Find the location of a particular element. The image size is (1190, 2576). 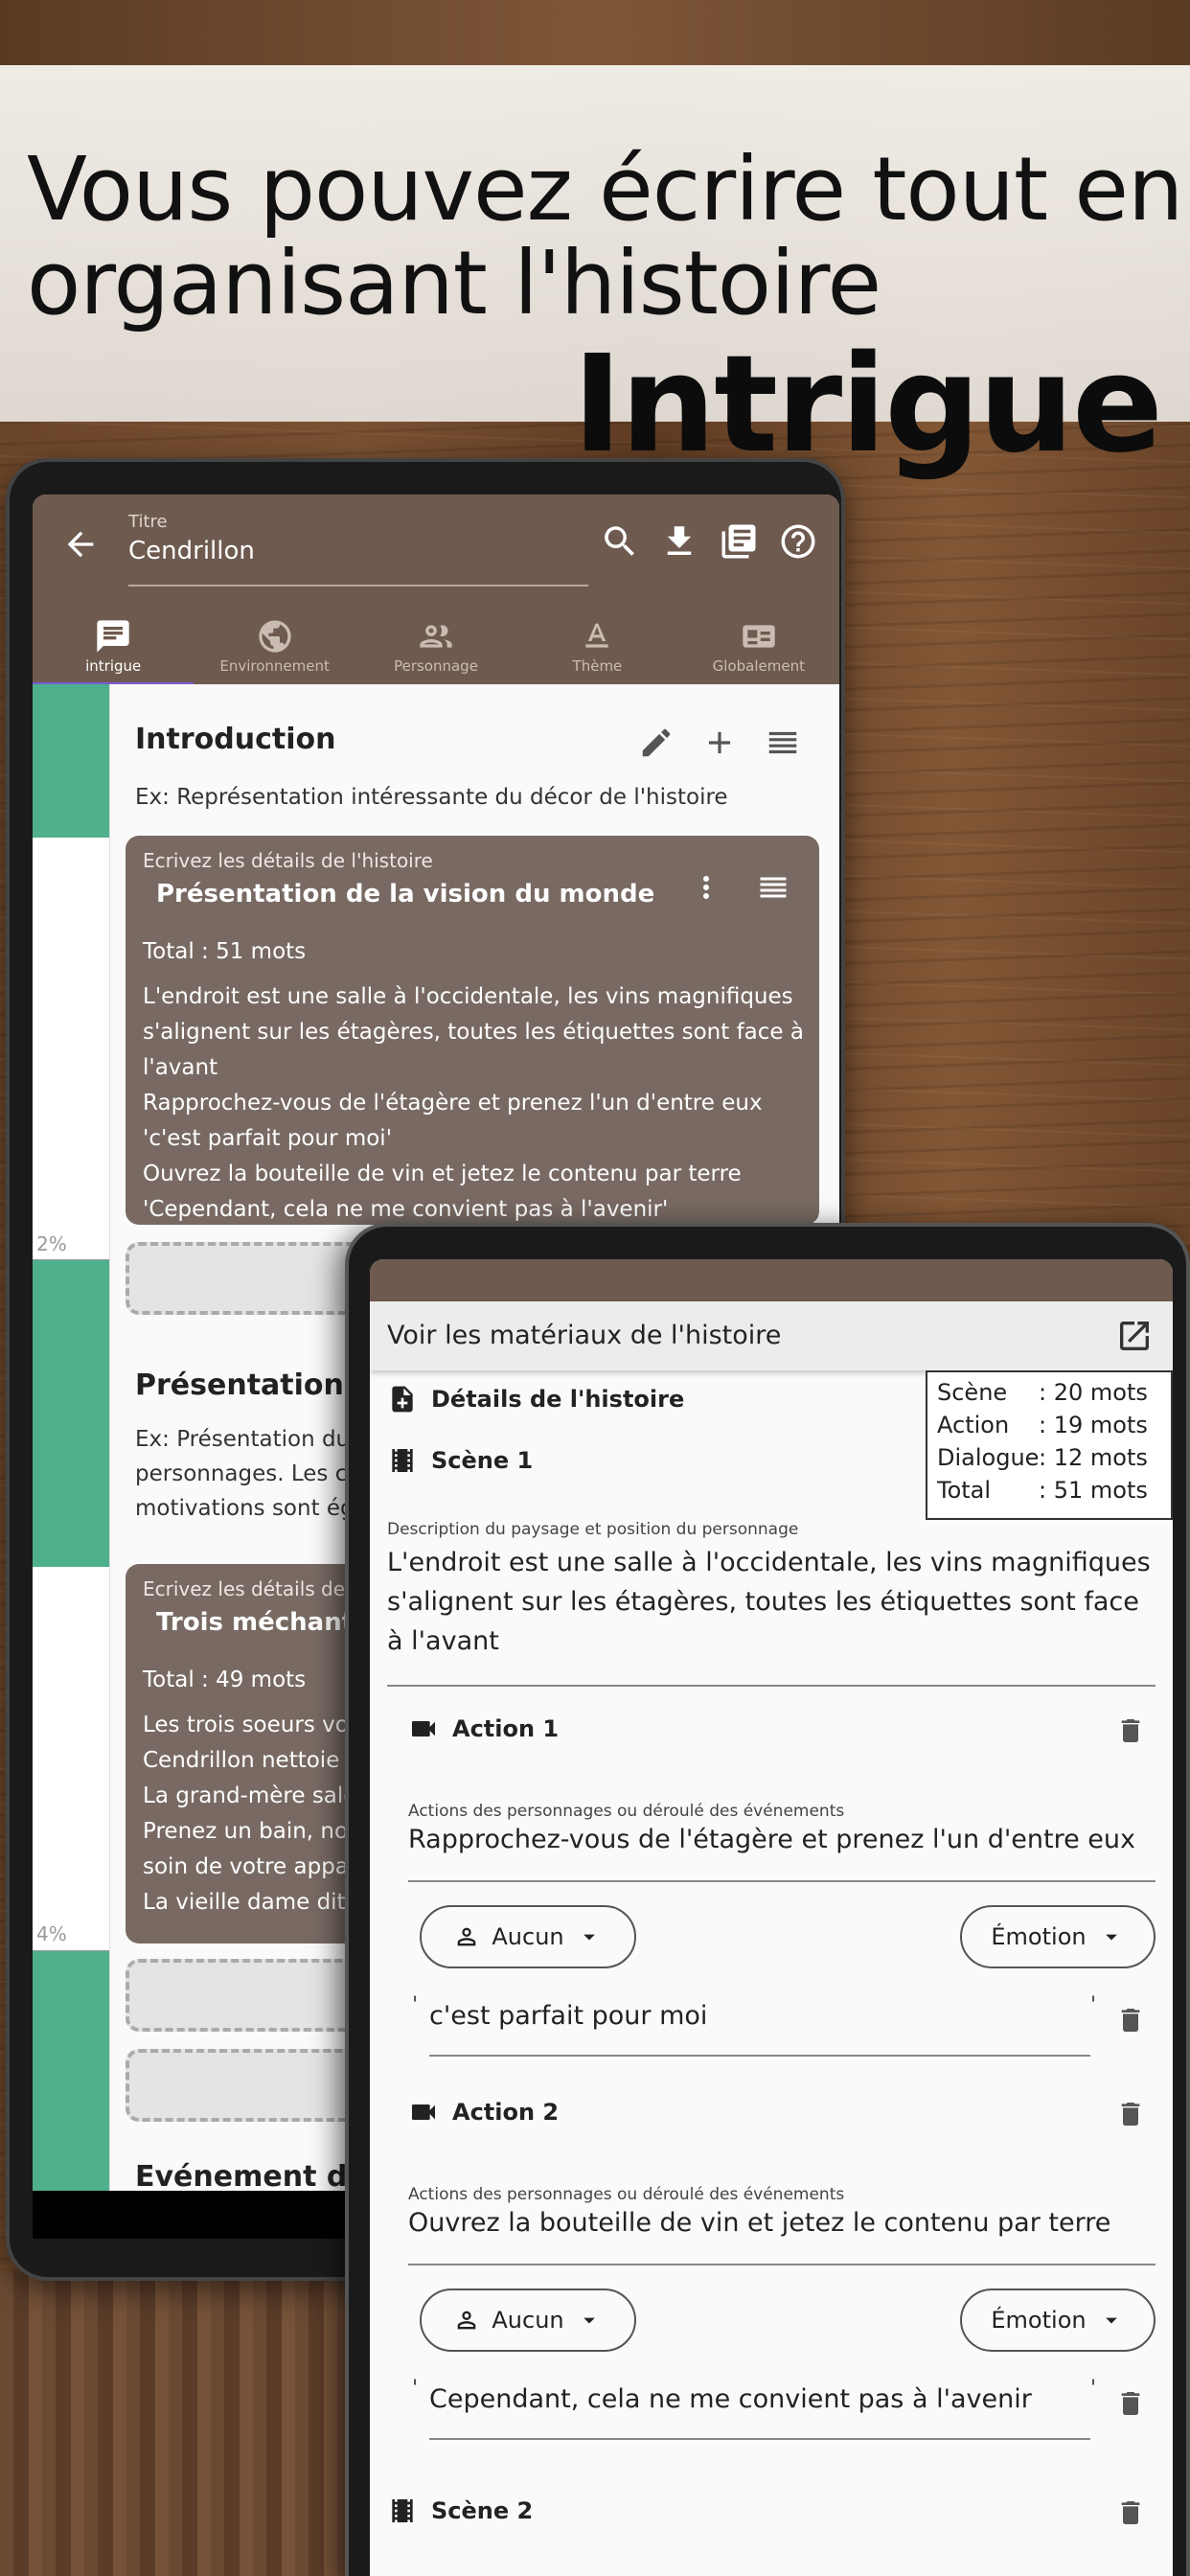

chat-icon is located at coordinates (113, 636).